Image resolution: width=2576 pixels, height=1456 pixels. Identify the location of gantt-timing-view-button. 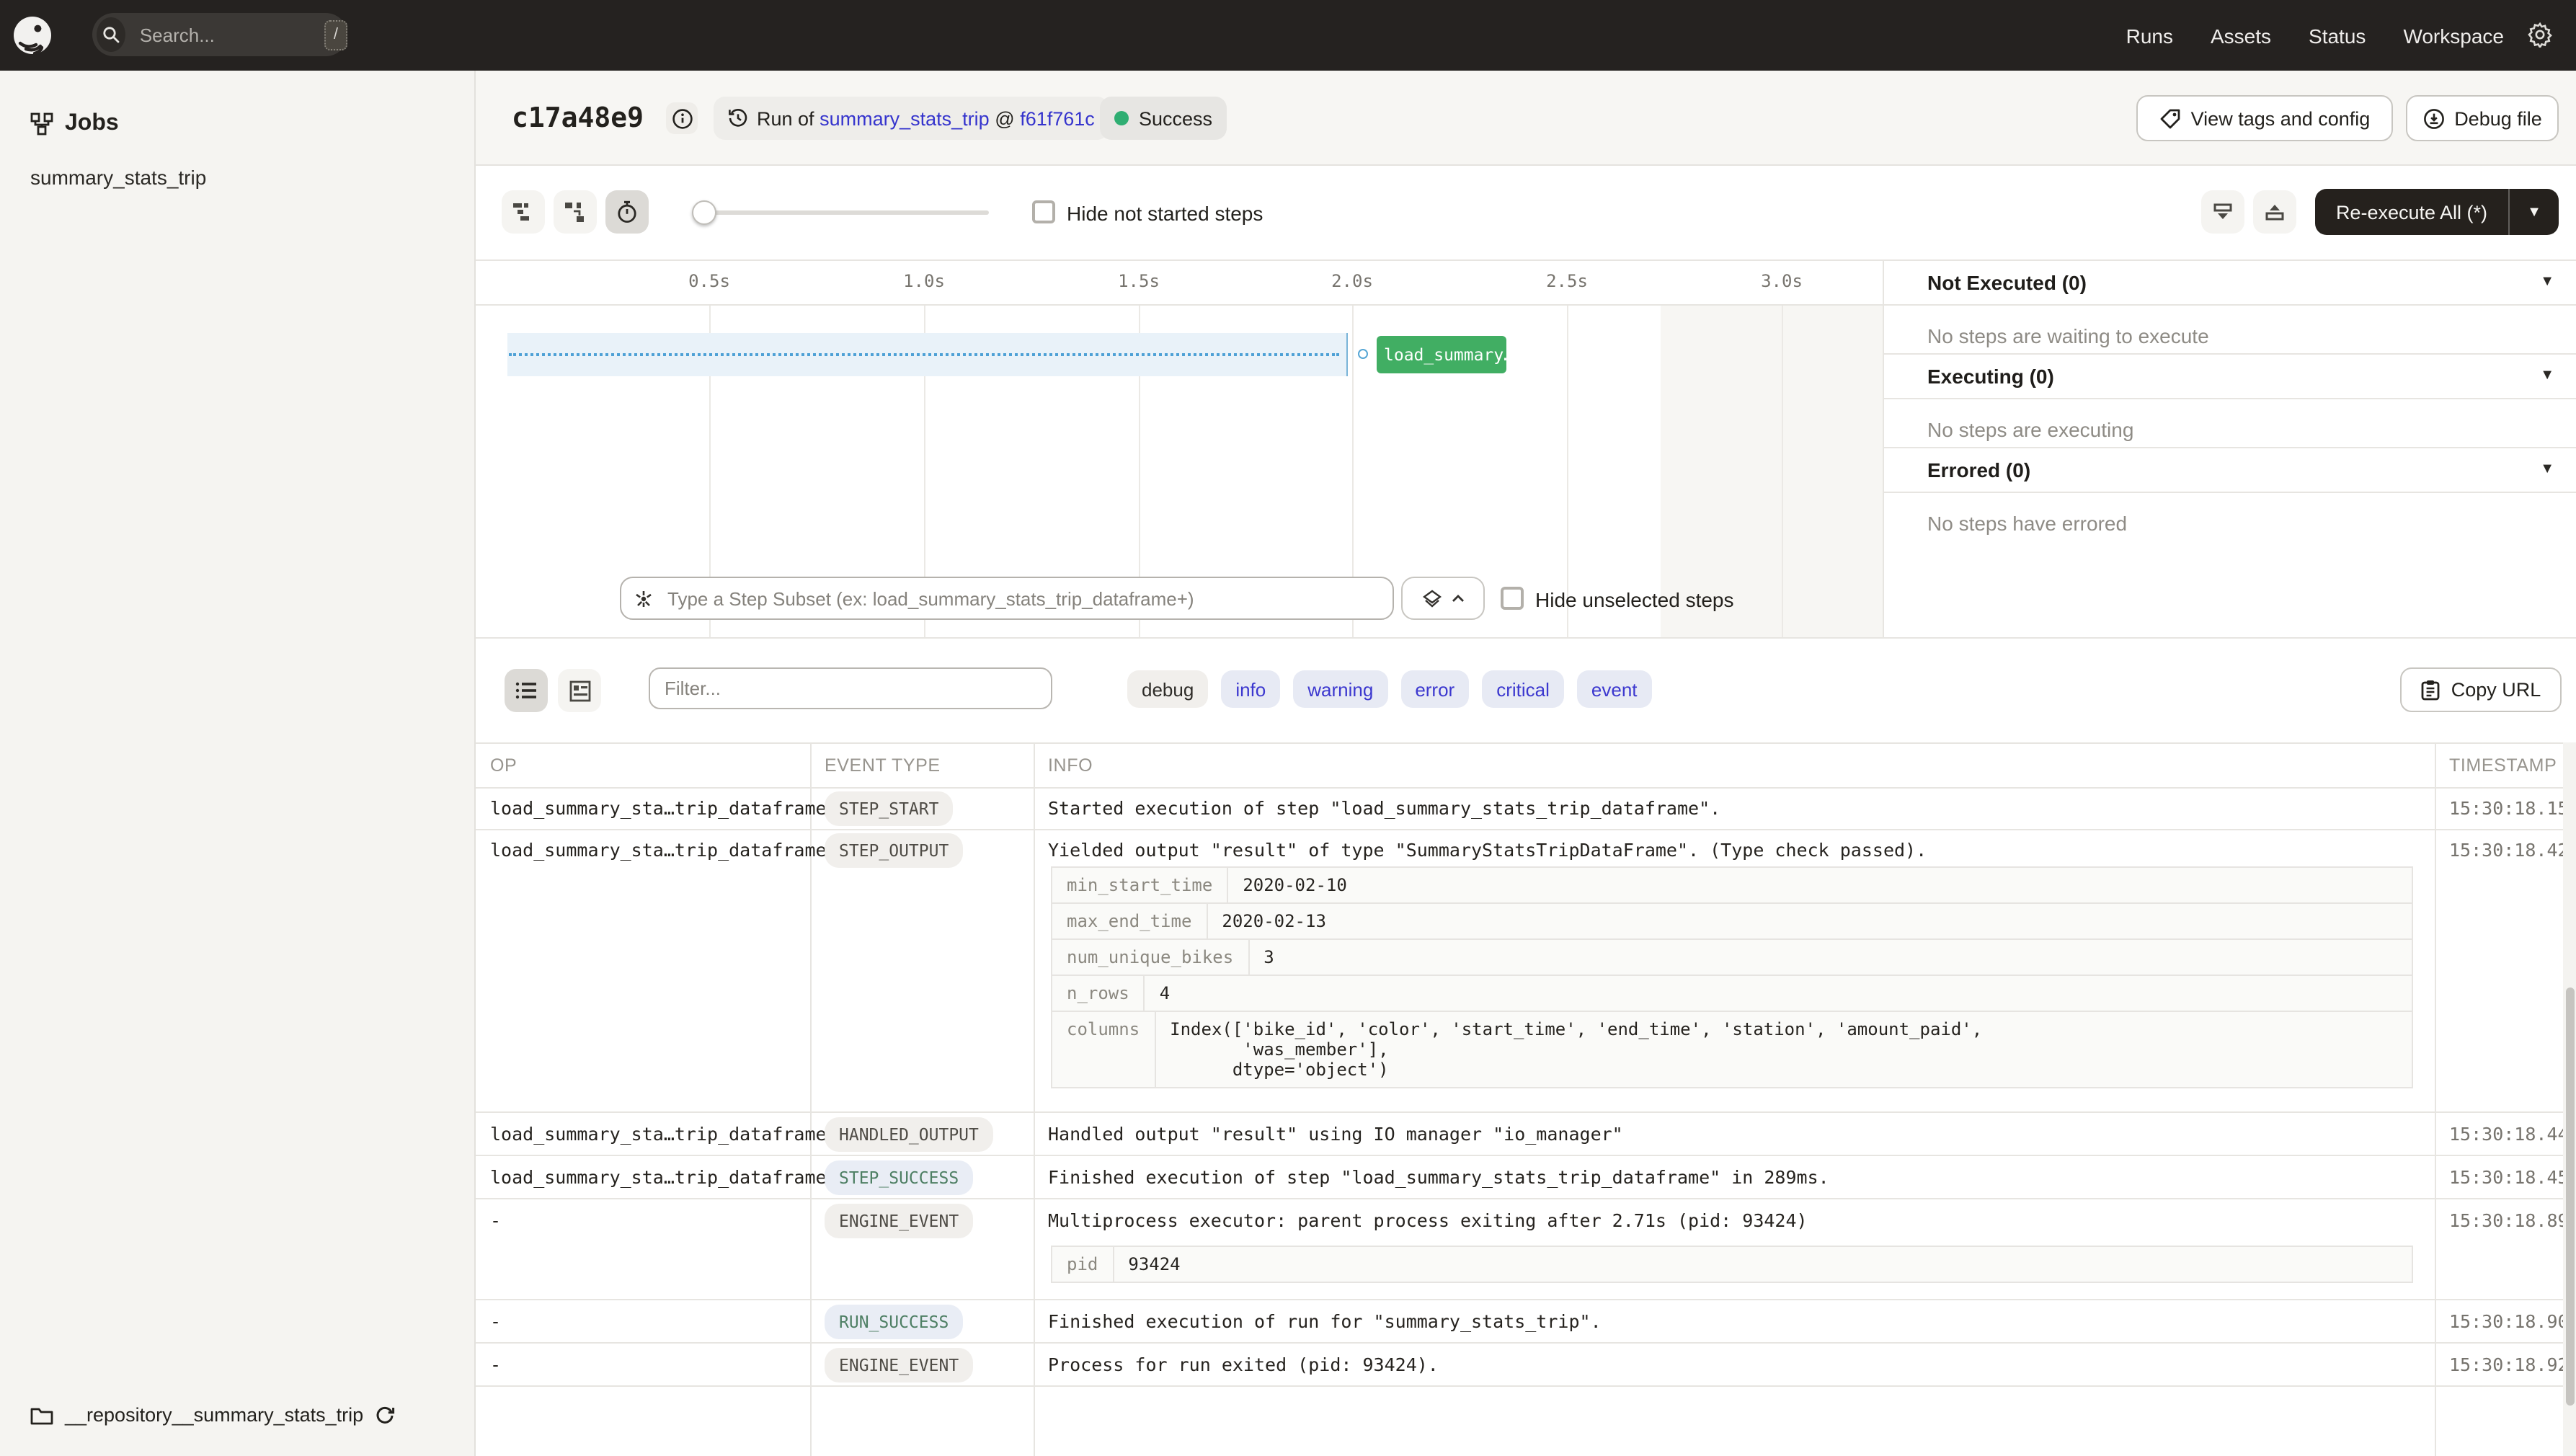
(627, 212).